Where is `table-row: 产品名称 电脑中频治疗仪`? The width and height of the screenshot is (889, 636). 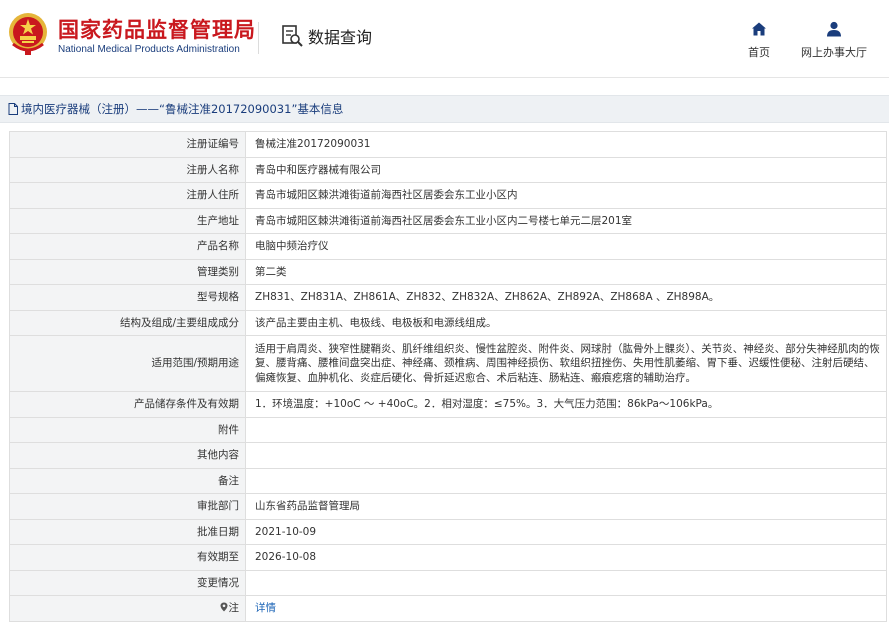
table-row: 产品名称 电脑中频治疗仪 is located at coordinates (448, 246).